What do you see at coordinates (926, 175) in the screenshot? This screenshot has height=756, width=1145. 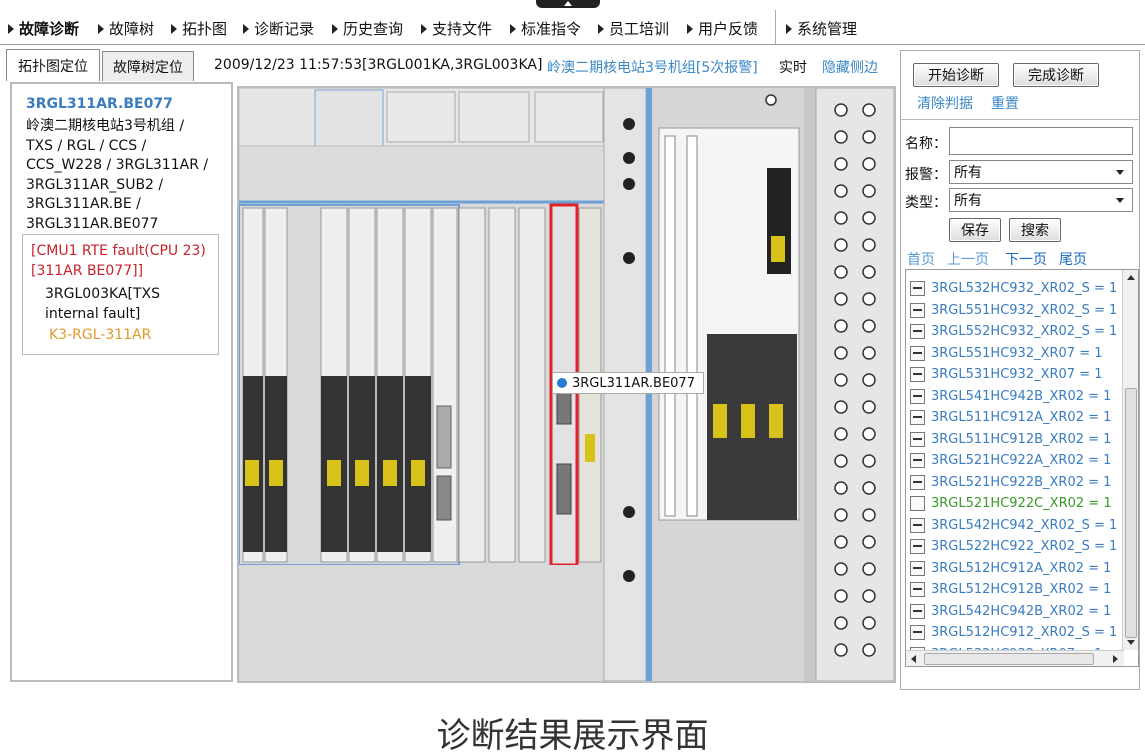 I see `alarm-label: 报警：` at bounding box center [926, 175].